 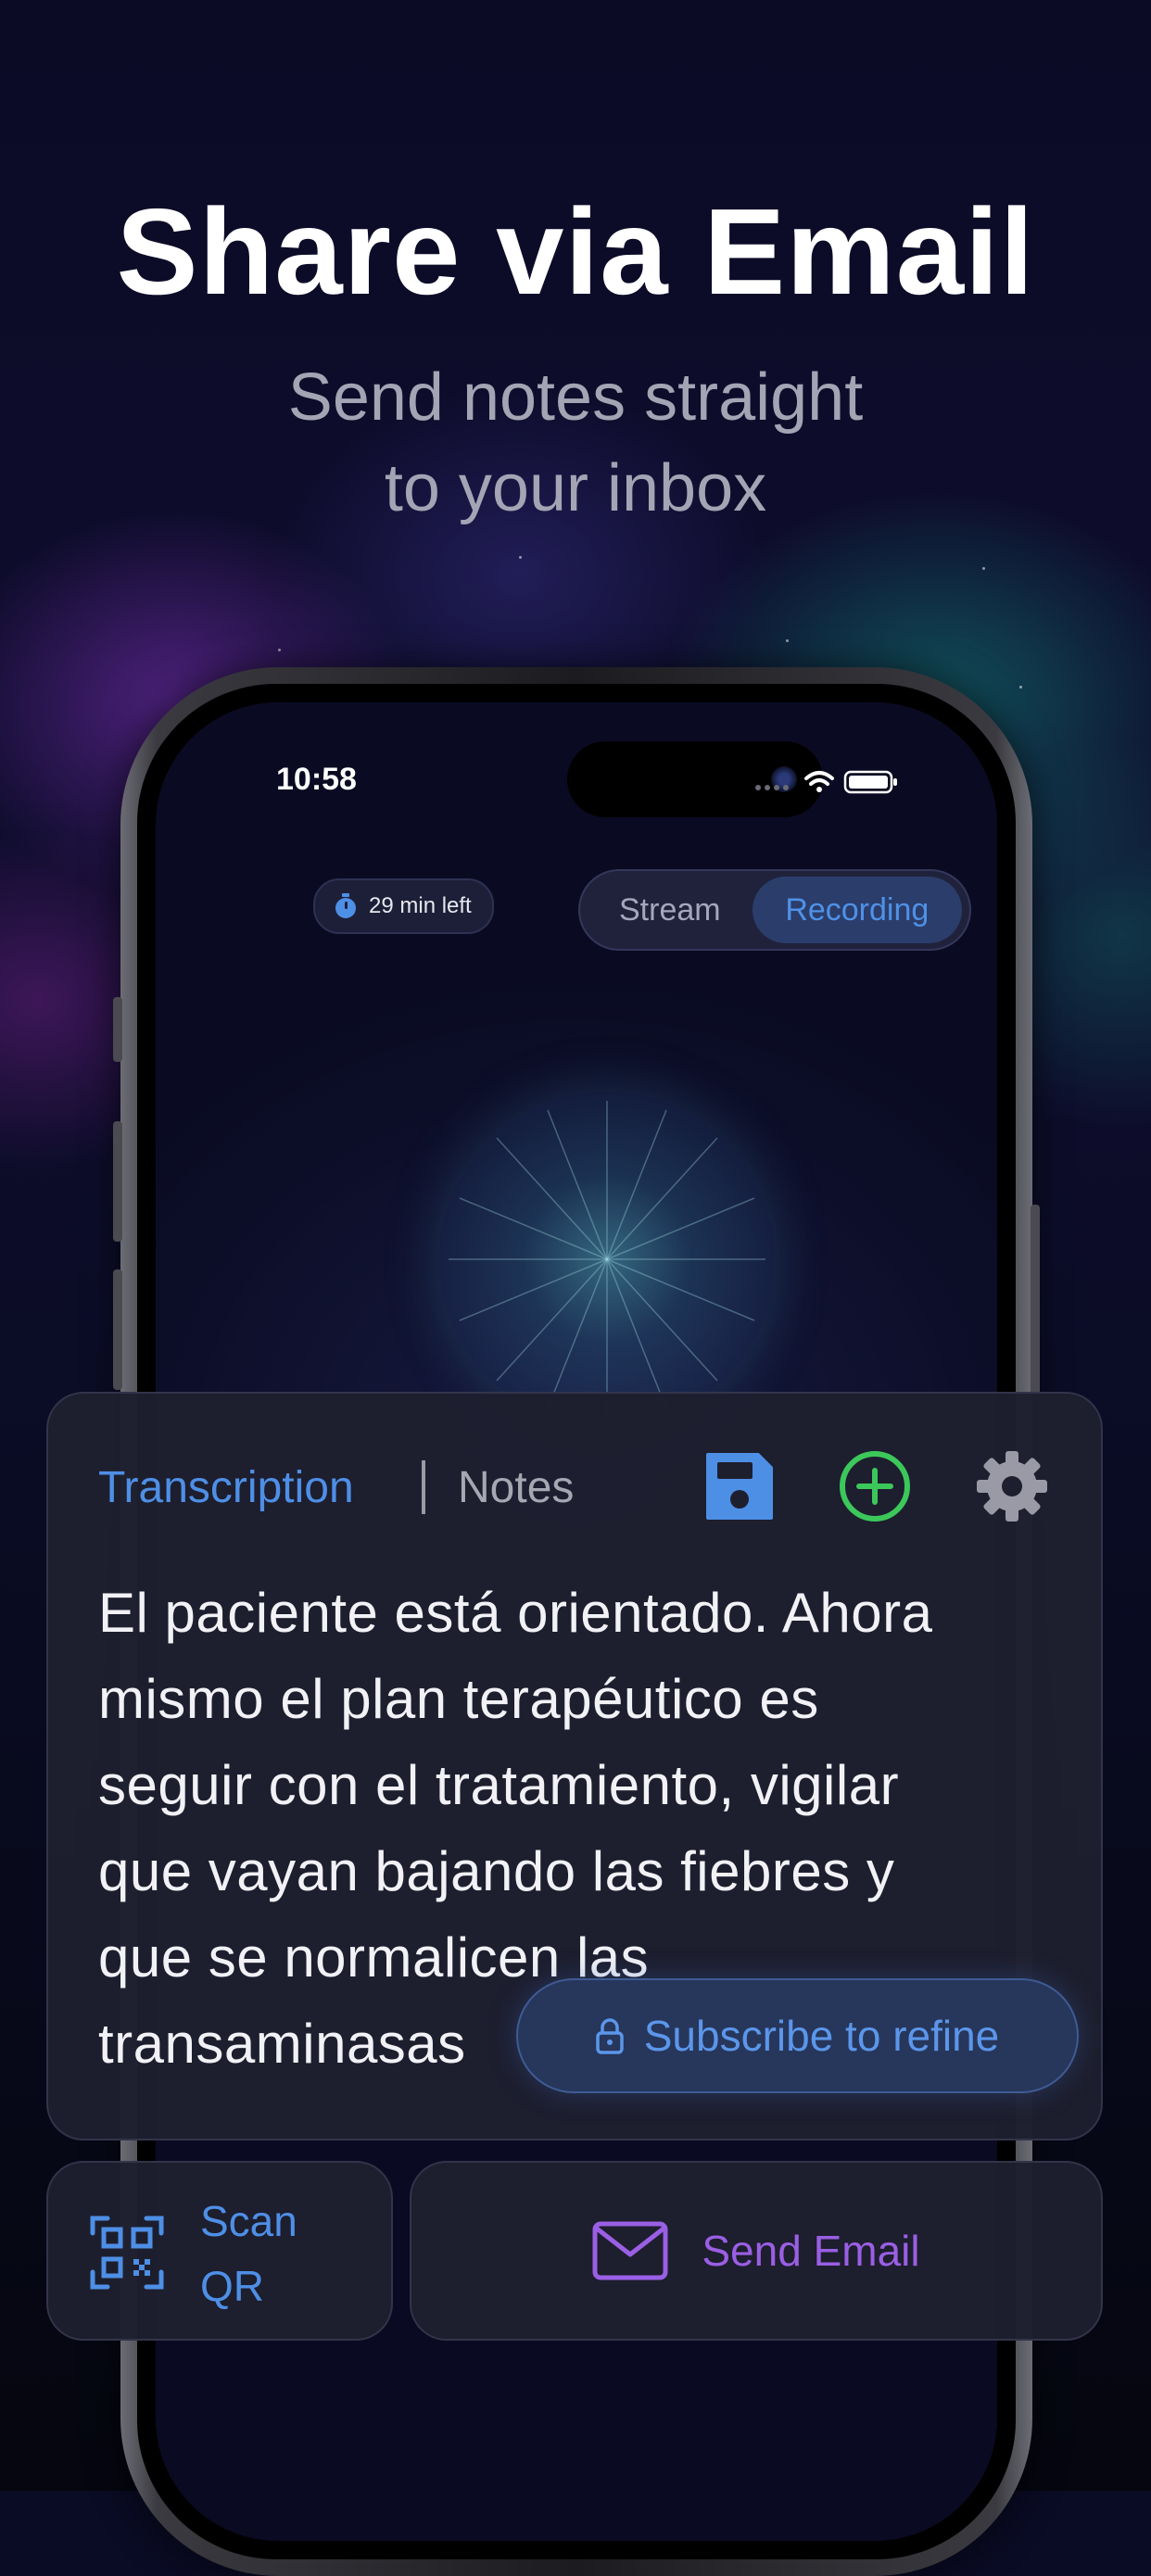 What do you see at coordinates (609, 2036) in the screenshot?
I see `lock-icon` at bounding box center [609, 2036].